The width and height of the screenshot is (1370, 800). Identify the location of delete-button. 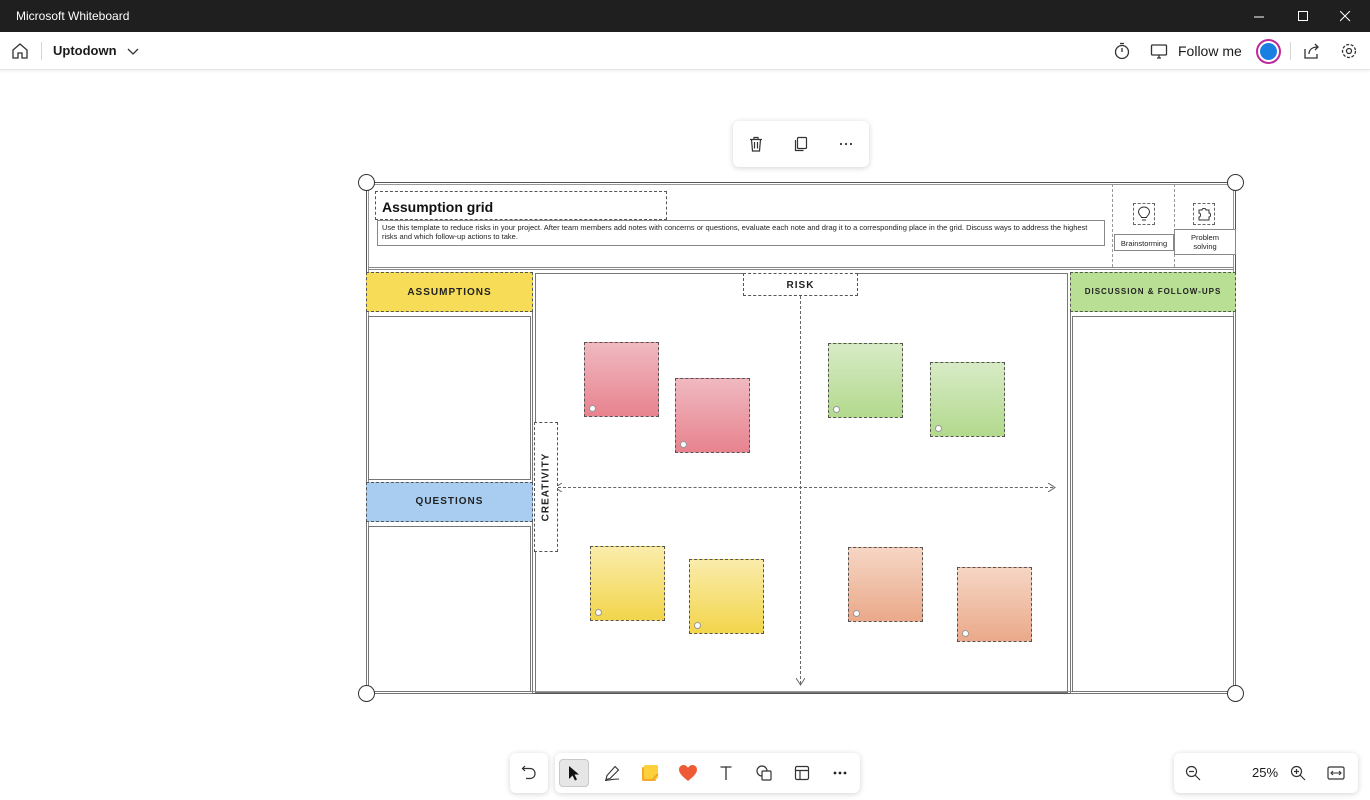
(756, 144).